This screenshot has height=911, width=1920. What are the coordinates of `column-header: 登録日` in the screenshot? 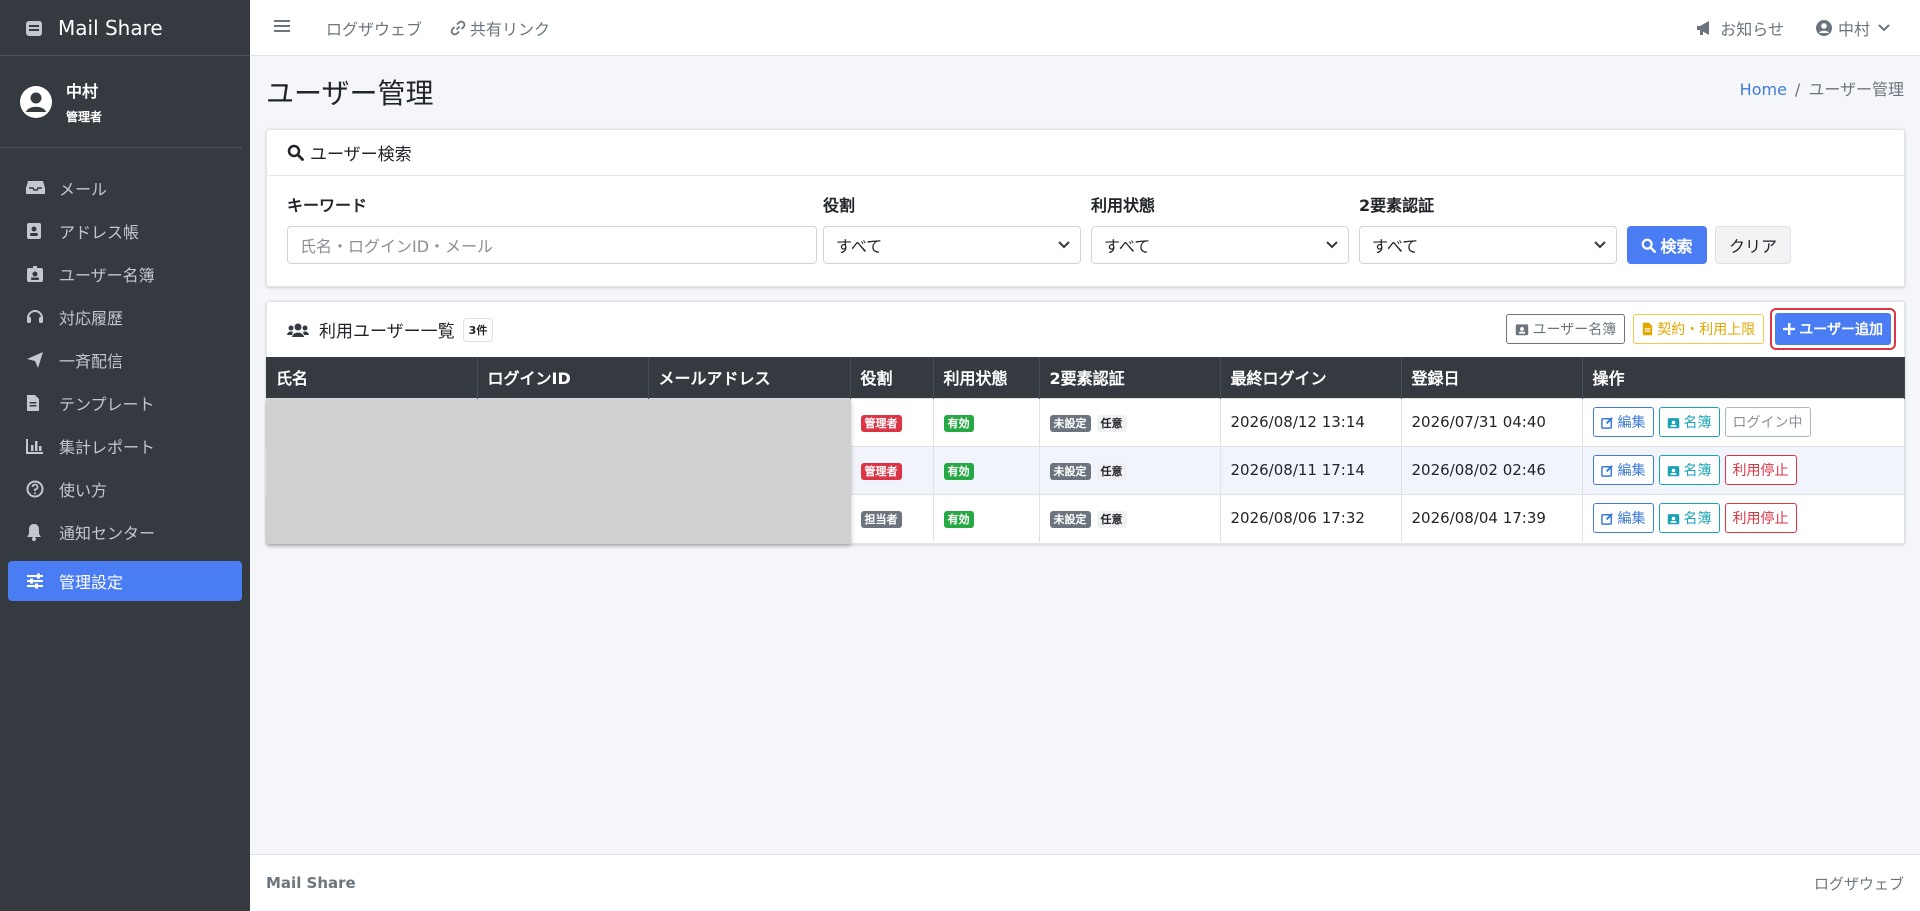 It's located at (1492, 377).